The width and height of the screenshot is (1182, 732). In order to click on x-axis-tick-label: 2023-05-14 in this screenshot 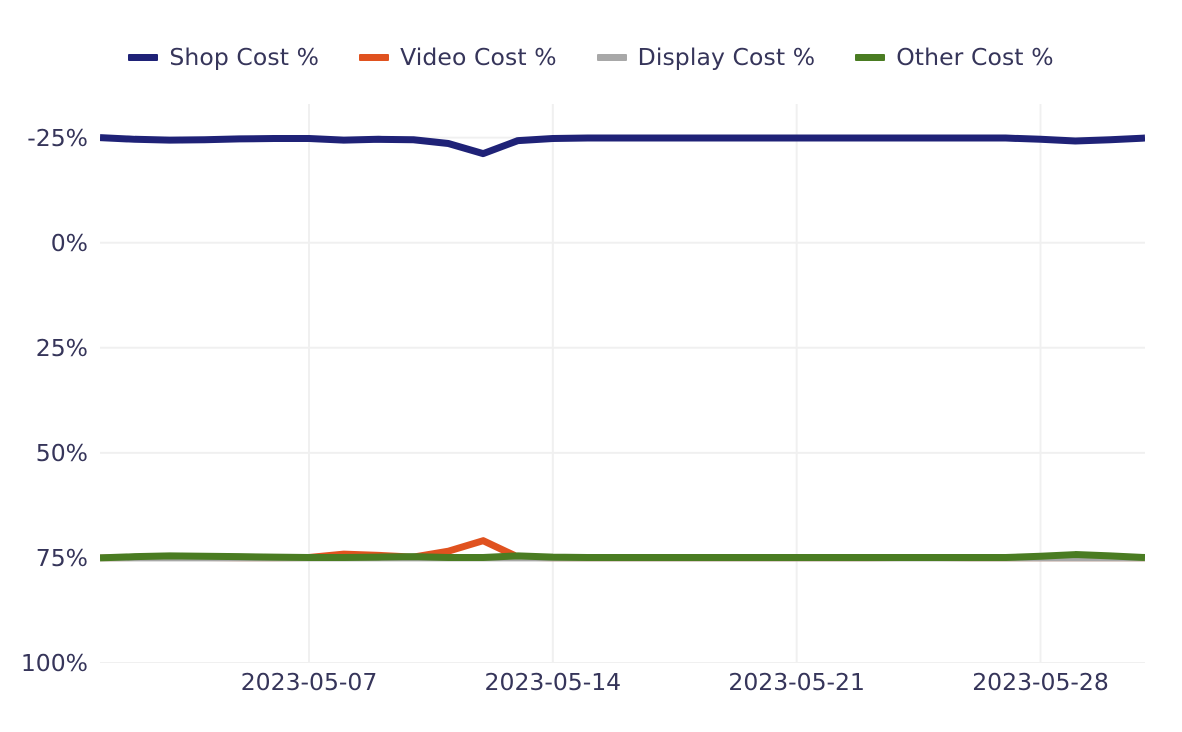, I will do `click(553, 682)`.